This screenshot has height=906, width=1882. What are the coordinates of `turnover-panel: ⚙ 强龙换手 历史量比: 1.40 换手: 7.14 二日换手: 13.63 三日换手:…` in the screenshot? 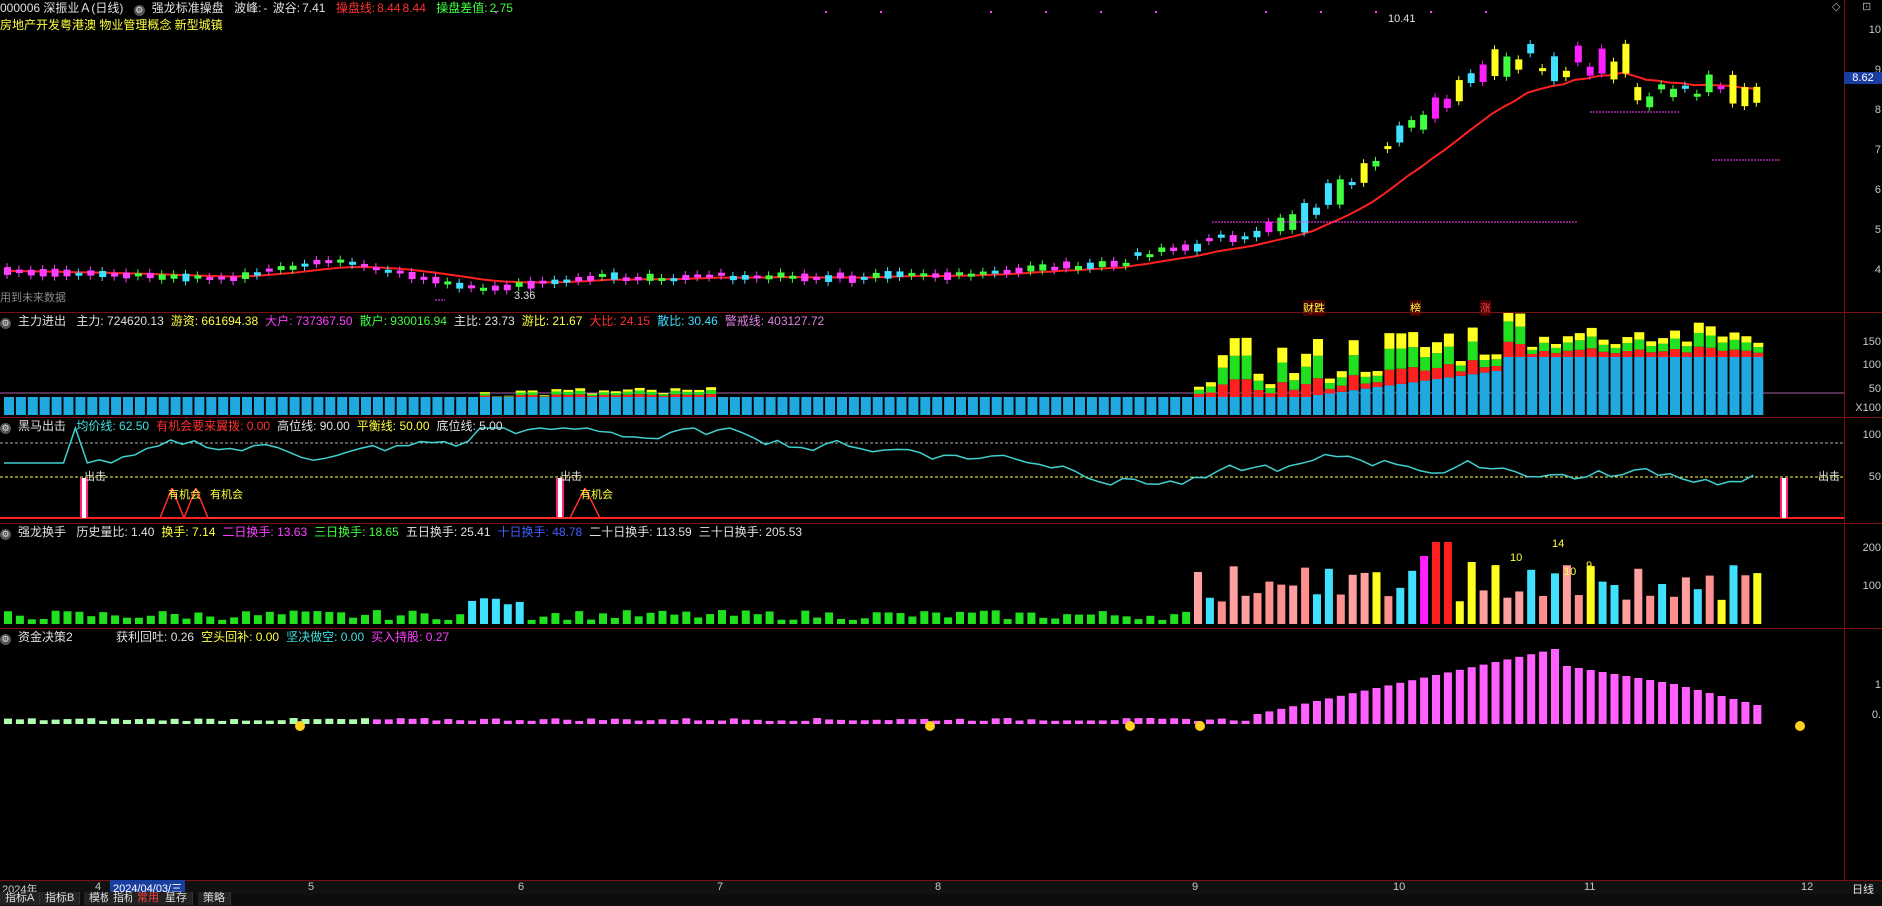 It's located at (941, 576).